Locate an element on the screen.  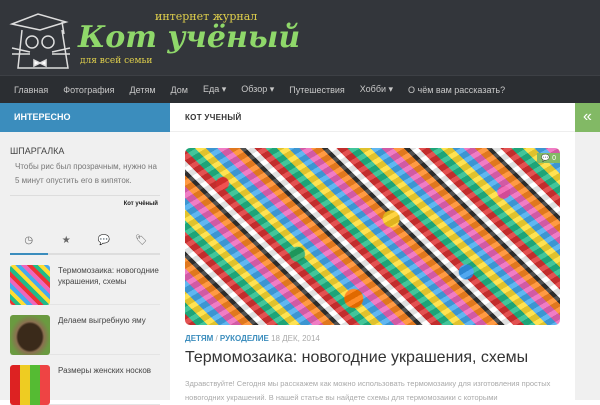
post-meta: ДЕТЯМ / РУКОДЕЛИЕ 18 ДЕК, 2014 is located at coordinates (252, 338).